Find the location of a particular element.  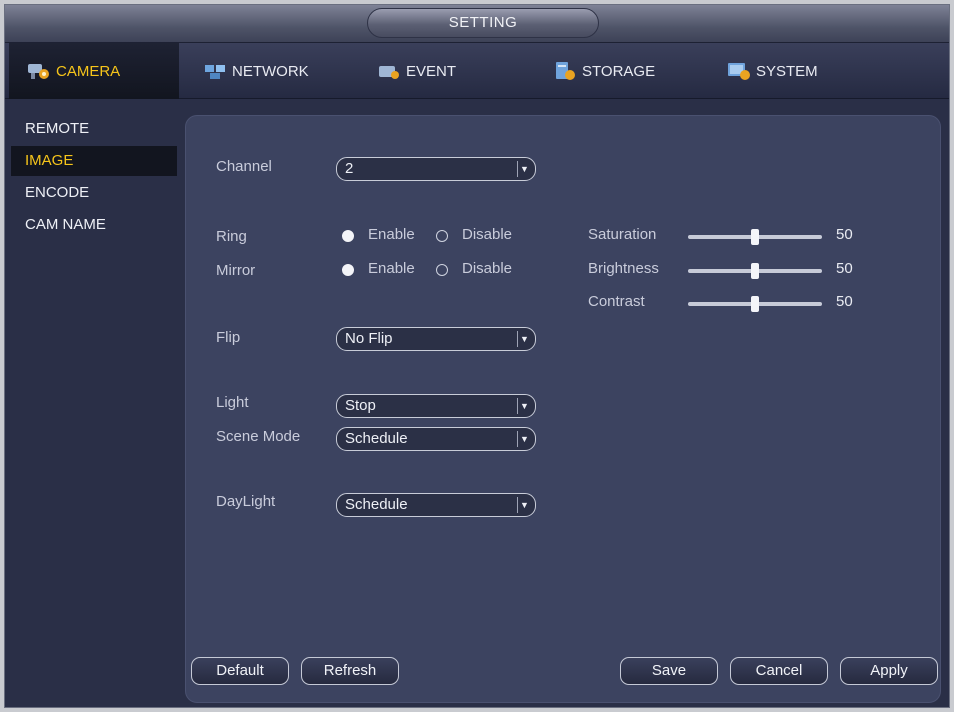

saturation-slider is located at coordinates (755, 237).